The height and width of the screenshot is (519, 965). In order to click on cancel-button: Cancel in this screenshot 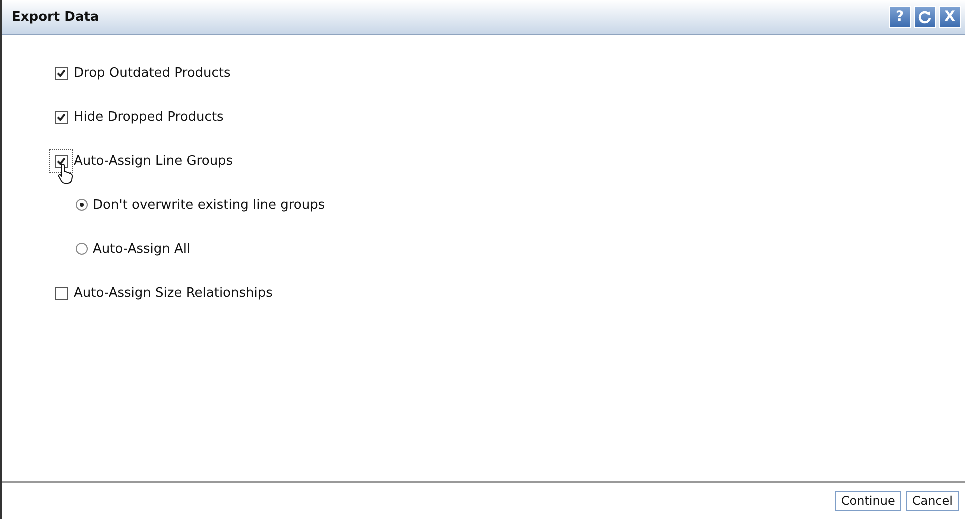, I will do `click(932, 501)`.